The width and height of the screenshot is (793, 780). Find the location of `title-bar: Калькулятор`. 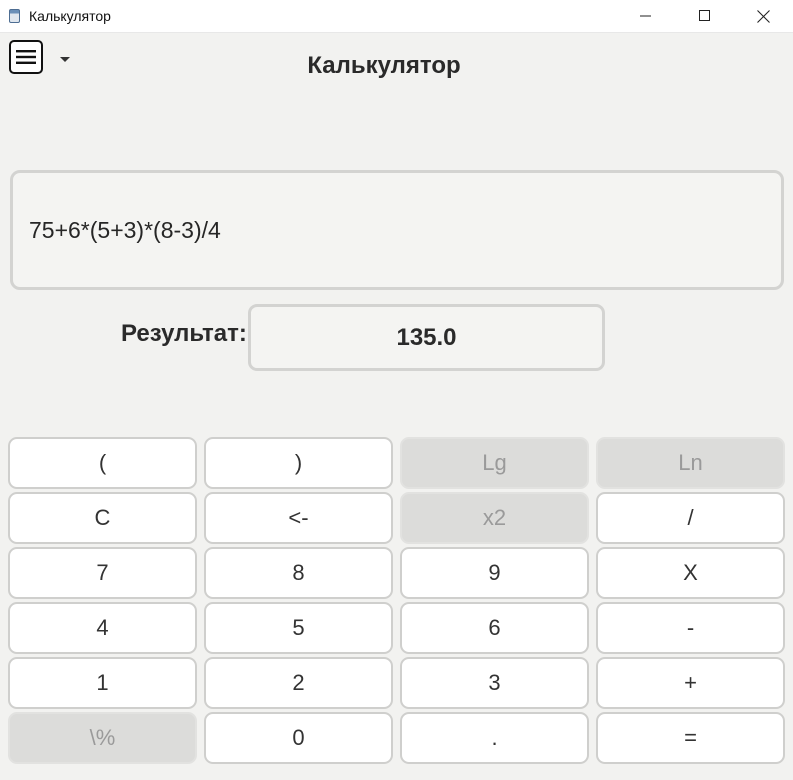

title-bar: Калькулятор is located at coordinates (396, 16).